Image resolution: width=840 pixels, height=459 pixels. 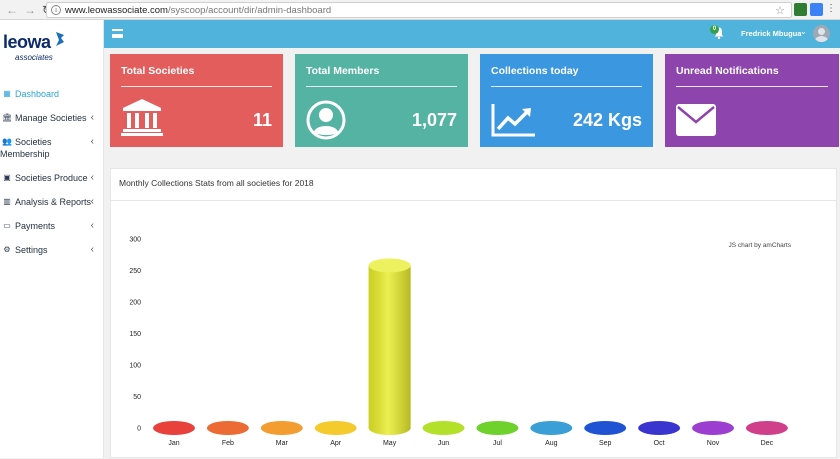 I want to click on bar-aug, so click(x=551, y=428).